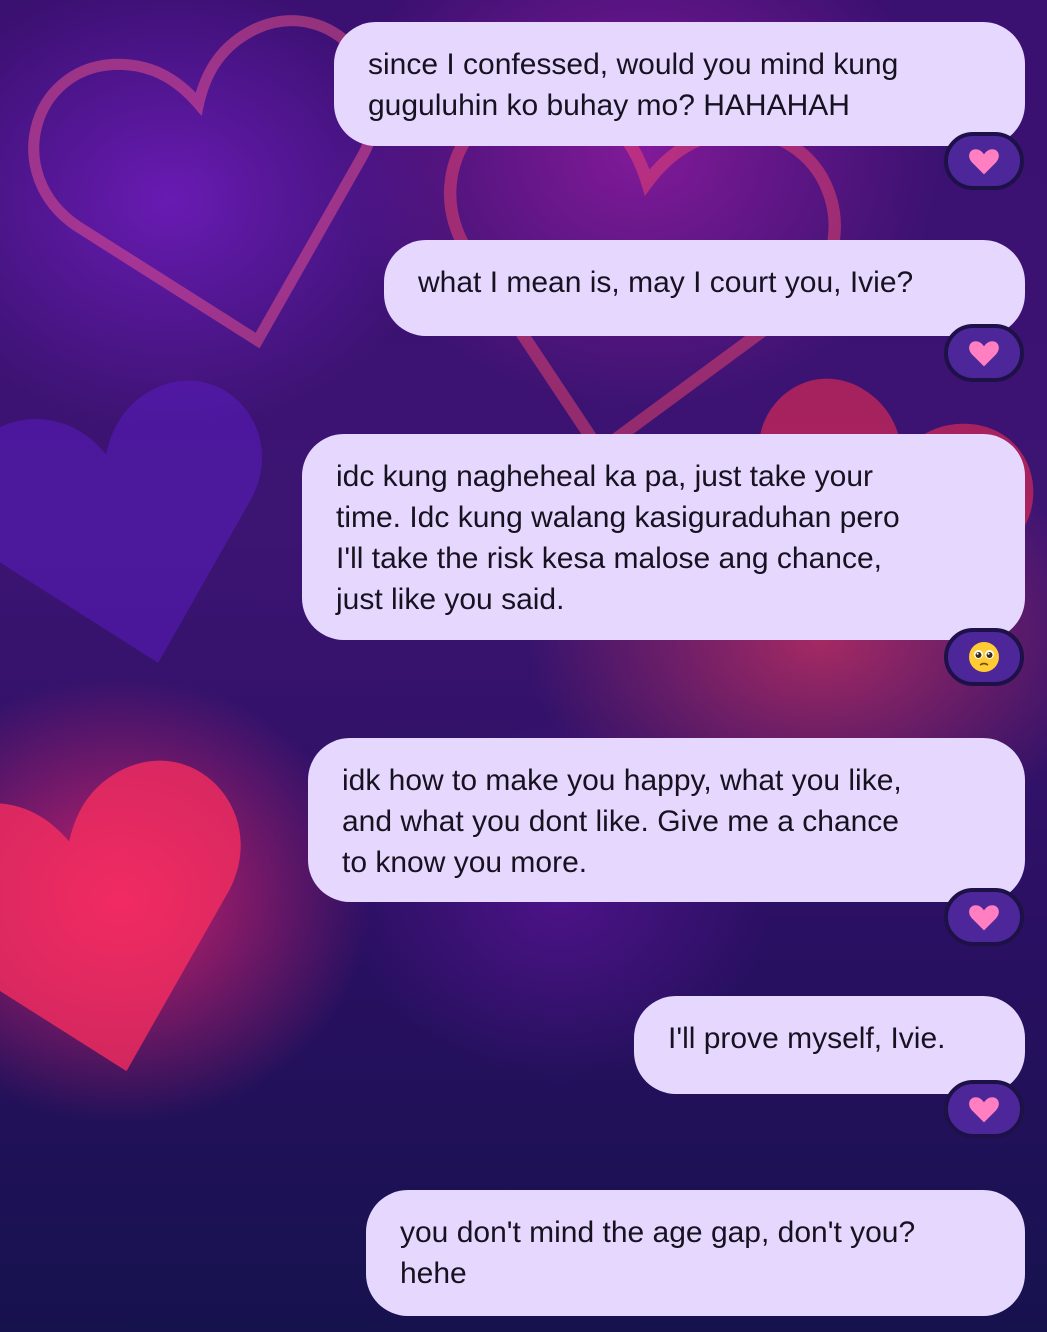  I want to click on message-bubble: what I mean is, may I court you, Ivie?, so click(704, 288).